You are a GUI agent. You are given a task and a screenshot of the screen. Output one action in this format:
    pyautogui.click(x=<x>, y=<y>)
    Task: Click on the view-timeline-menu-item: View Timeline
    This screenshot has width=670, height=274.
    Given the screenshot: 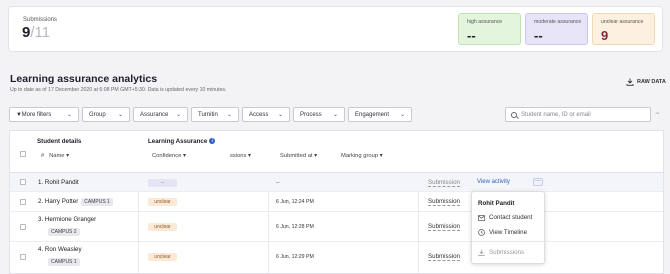 What is the action you would take?
    pyautogui.click(x=502, y=232)
    